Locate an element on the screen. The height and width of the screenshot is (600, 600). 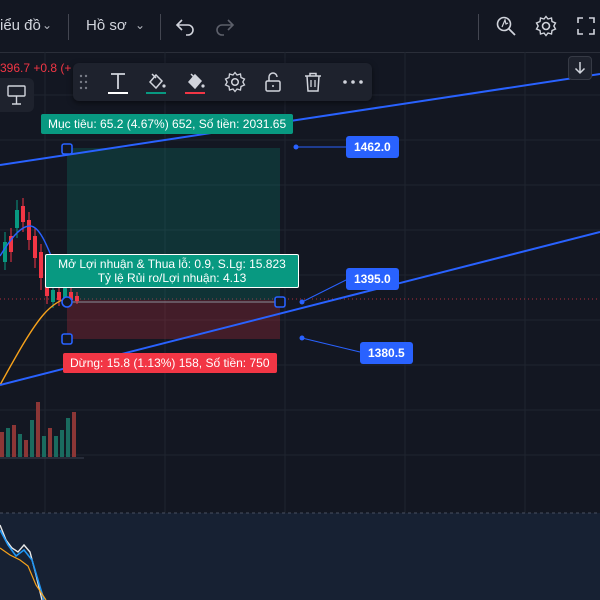
price-change-ticker: 396.7 +0.8 (+ is located at coordinates (36, 68).